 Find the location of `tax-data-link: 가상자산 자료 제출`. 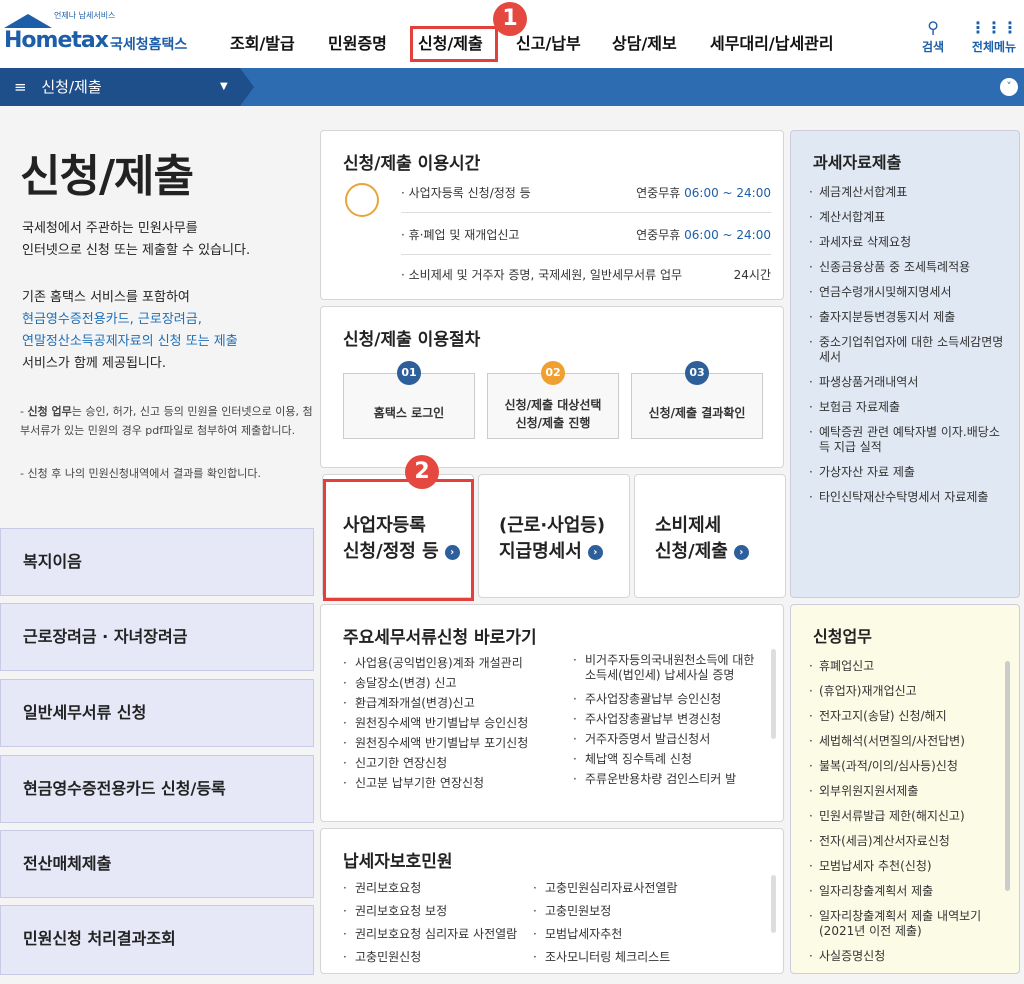

tax-data-link: 가상자산 자료 제출 is located at coordinates (909, 472).